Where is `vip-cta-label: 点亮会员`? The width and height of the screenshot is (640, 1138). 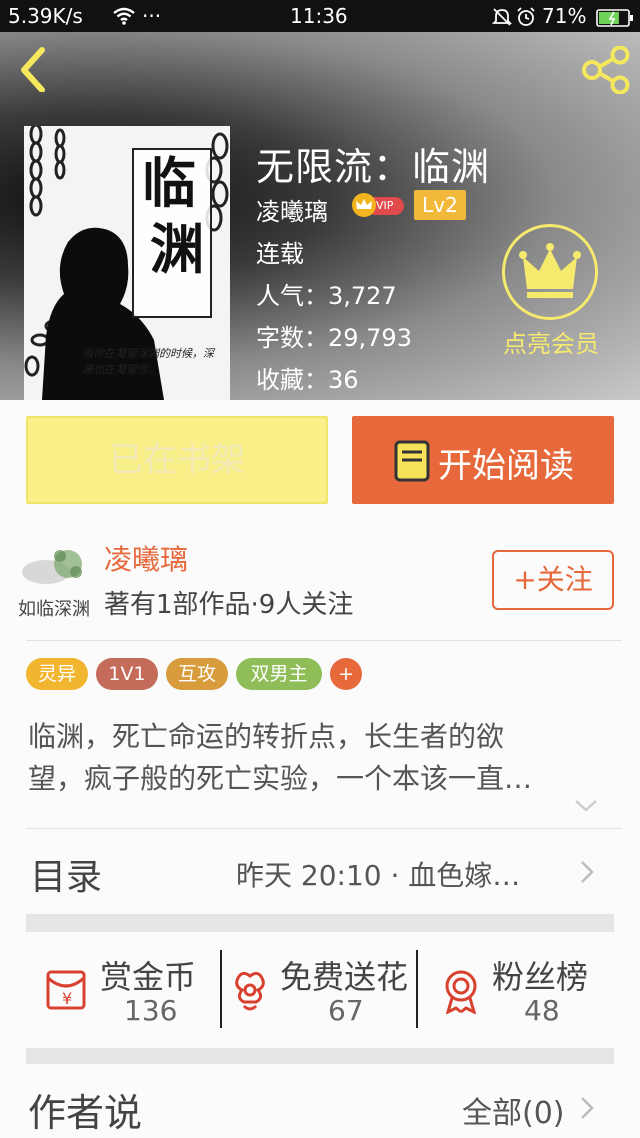 vip-cta-label: 点亮会员 is located at coordinates (551, 344).